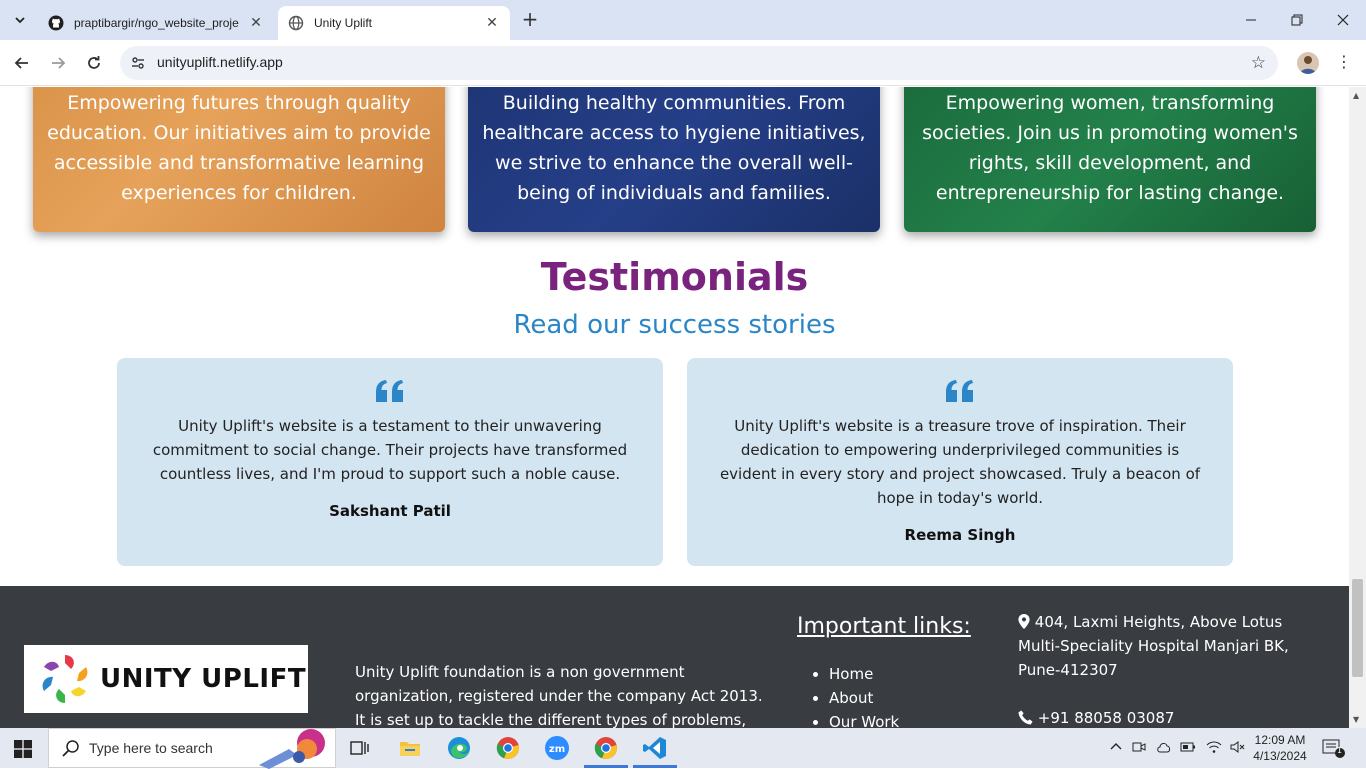 The image size is (1366, 769). Describe the element at coordinates (1164, 748) in the screenshot. I see `onedrive-cloud-icon` at that location.